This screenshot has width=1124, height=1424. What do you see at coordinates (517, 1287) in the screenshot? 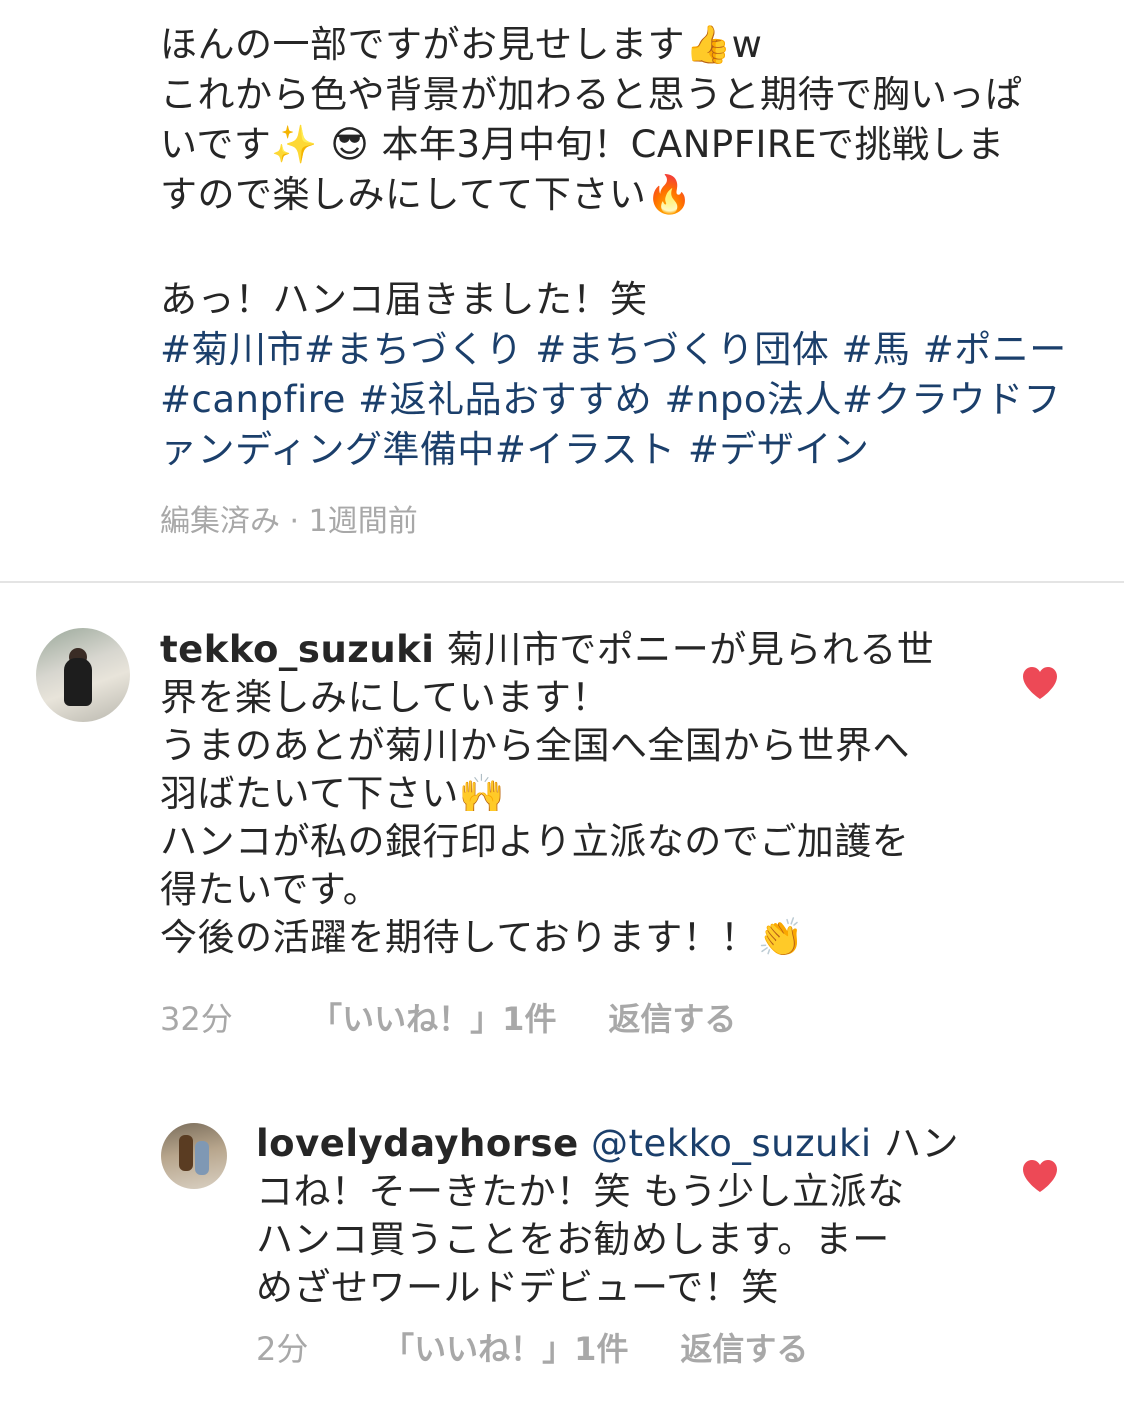
I see `comment-text: めざせワールドデビューで！笑` at bounding box center [517, 1287].